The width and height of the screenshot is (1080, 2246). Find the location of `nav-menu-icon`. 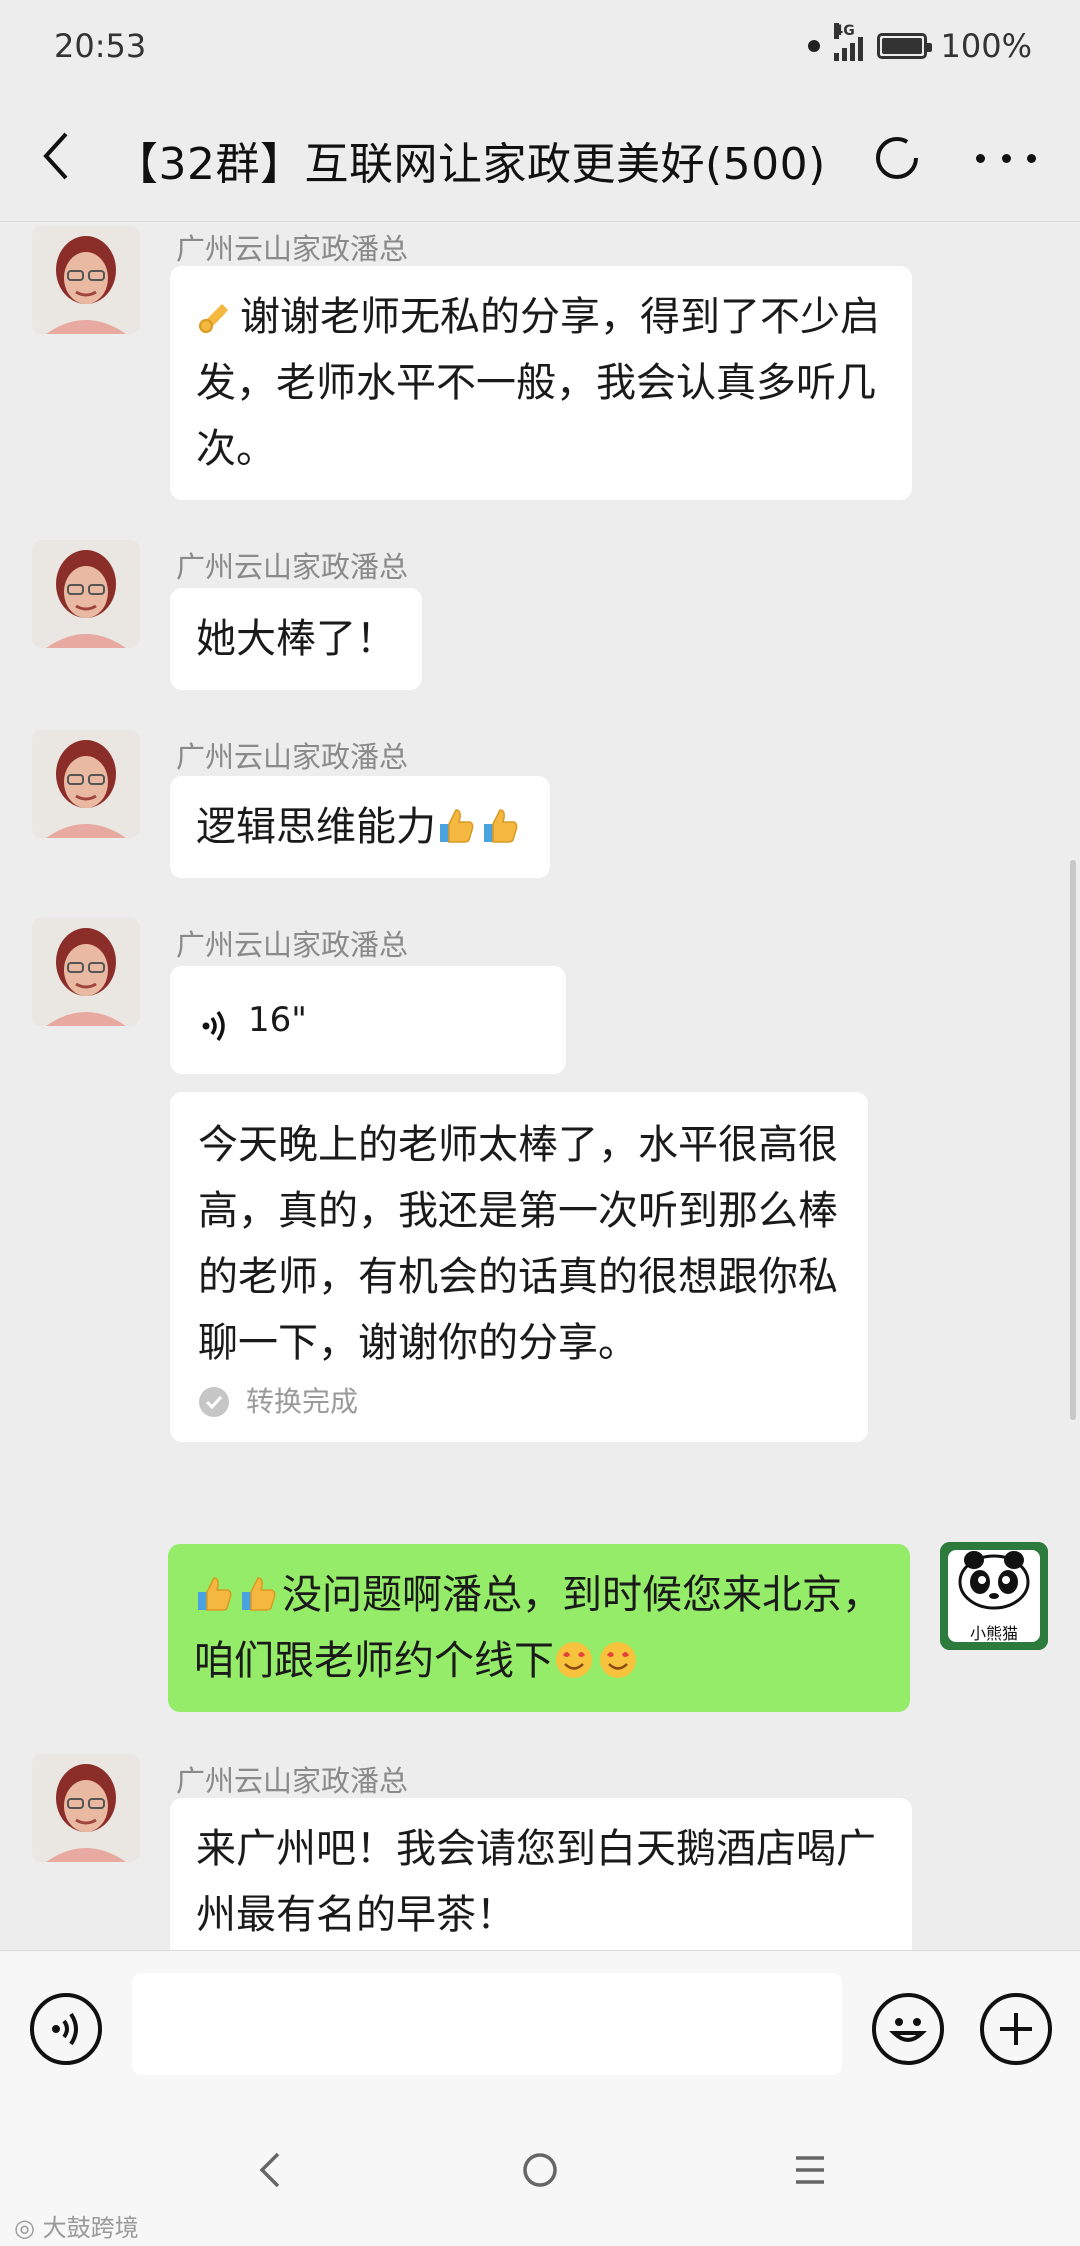

nav-menu-icon is located at coordinates (810, 2170).